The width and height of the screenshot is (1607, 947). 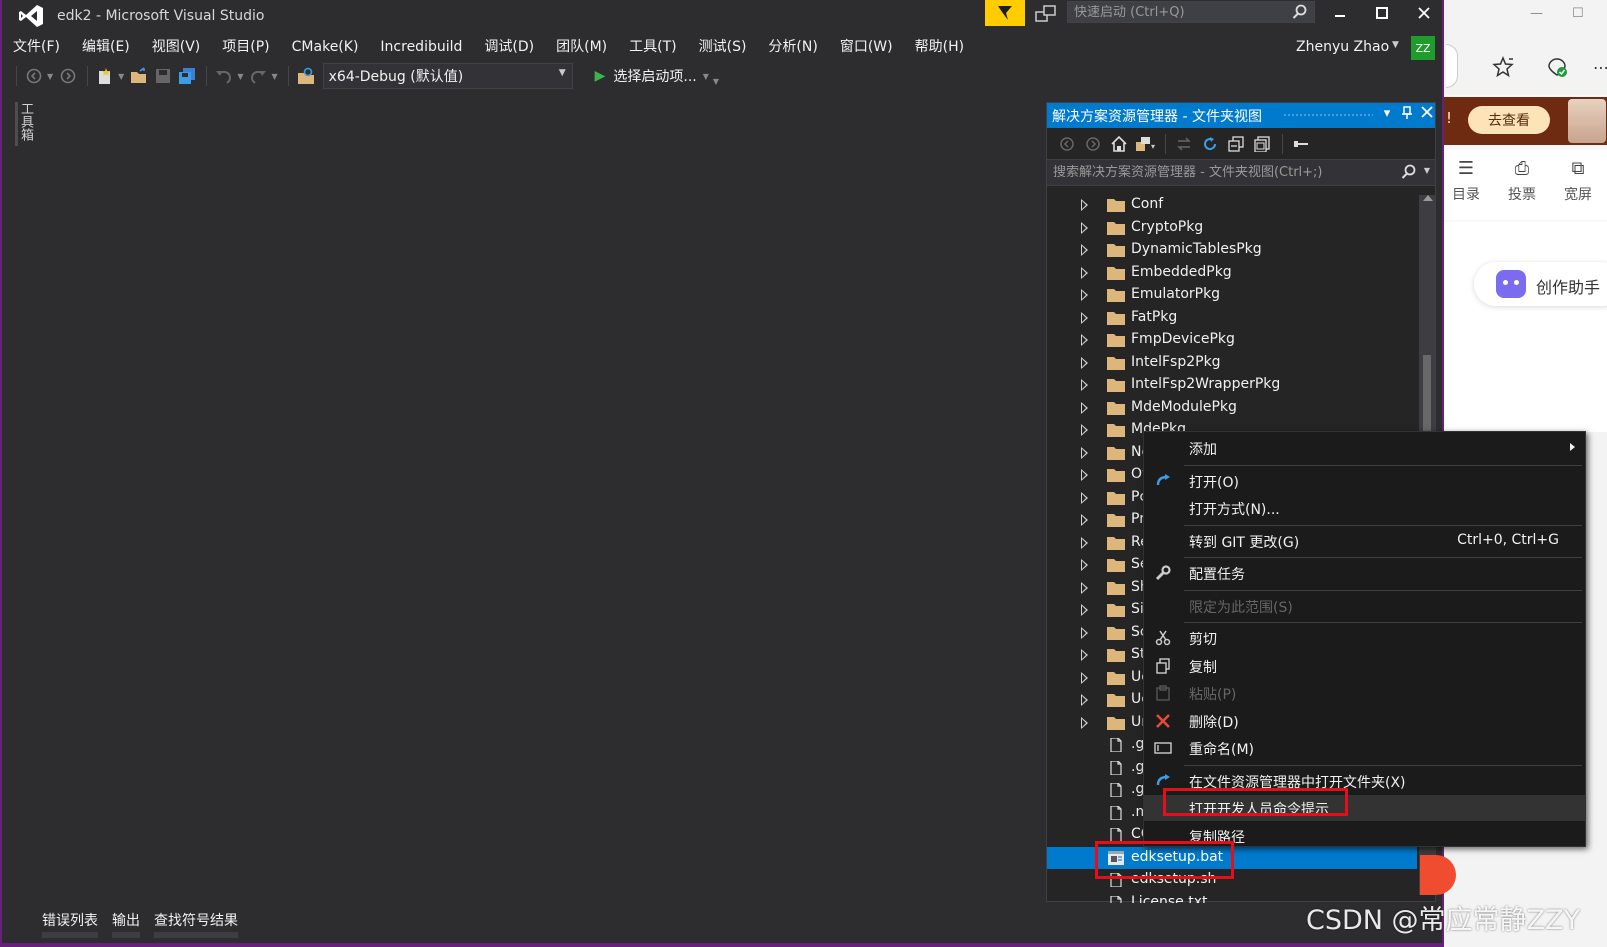 What do you see at coordinates (1340, 13) in the screenshot?
I see `minimize-button` at bounding box center [1340, 13].